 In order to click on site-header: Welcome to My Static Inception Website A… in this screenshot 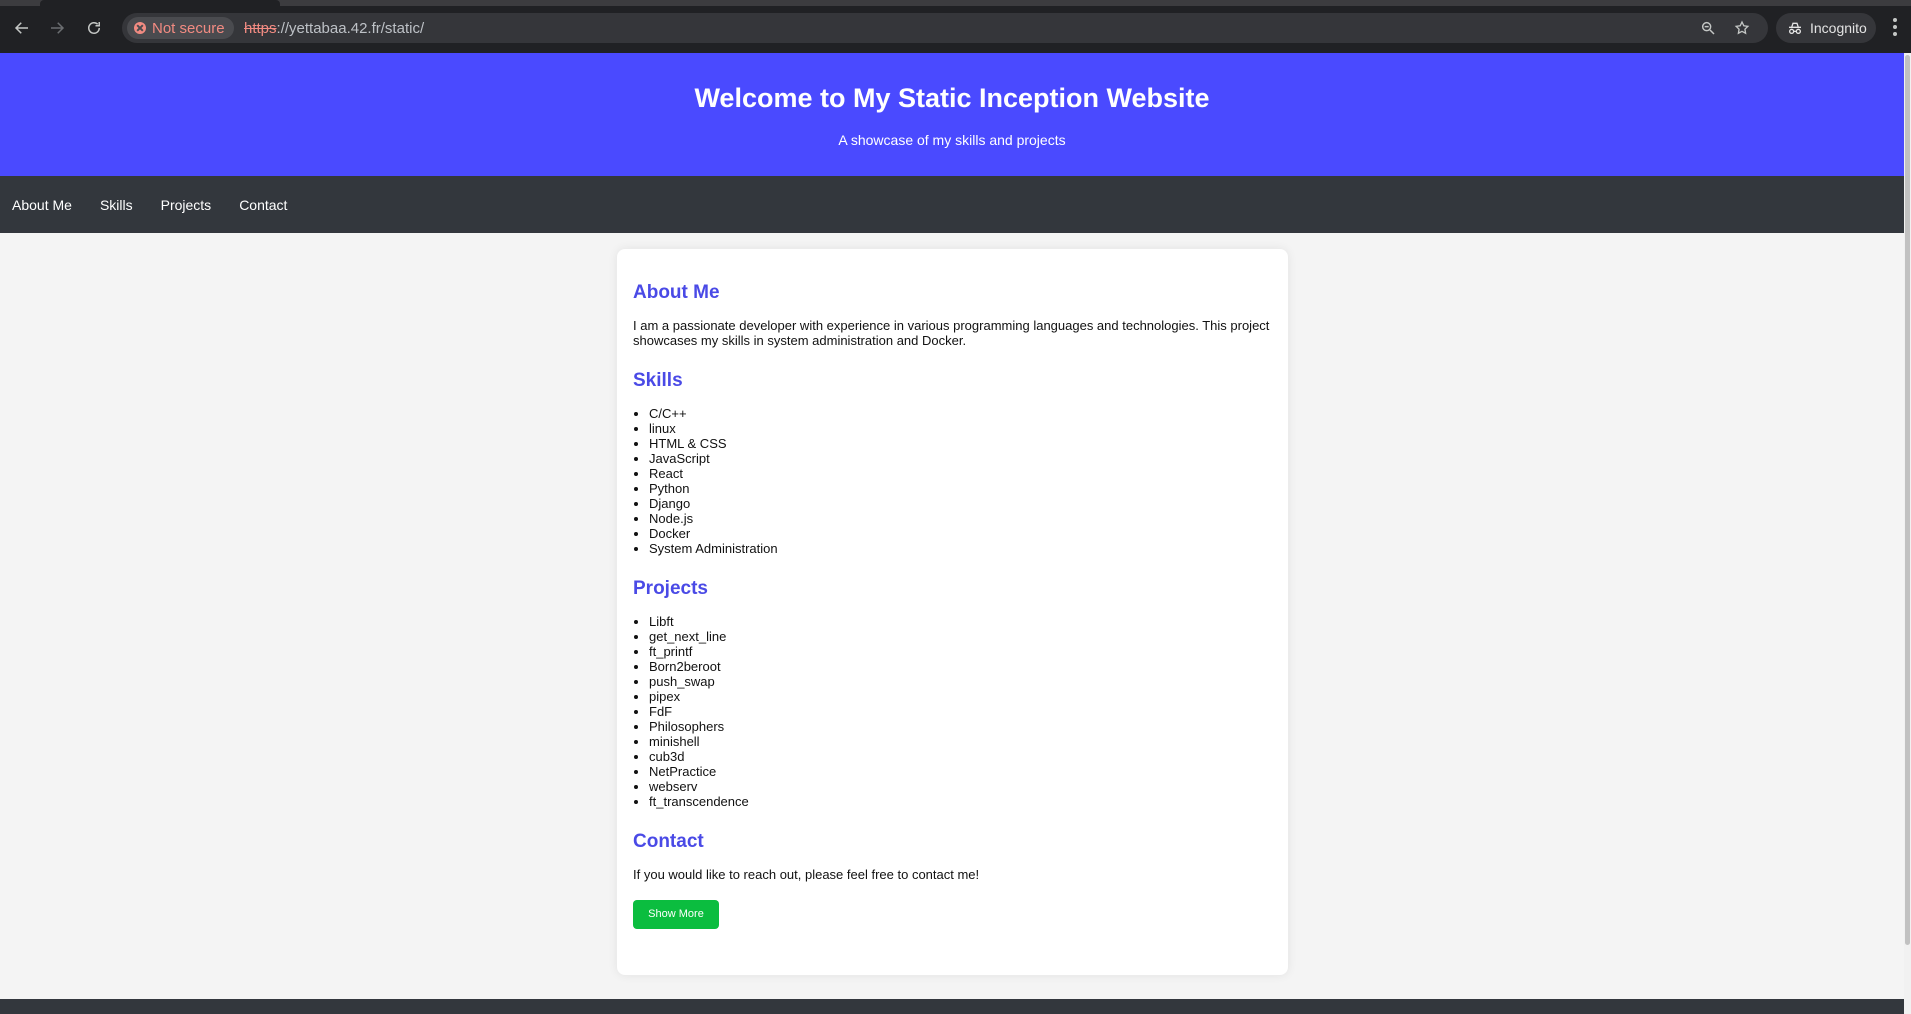, I will do `click(952, 114)`.